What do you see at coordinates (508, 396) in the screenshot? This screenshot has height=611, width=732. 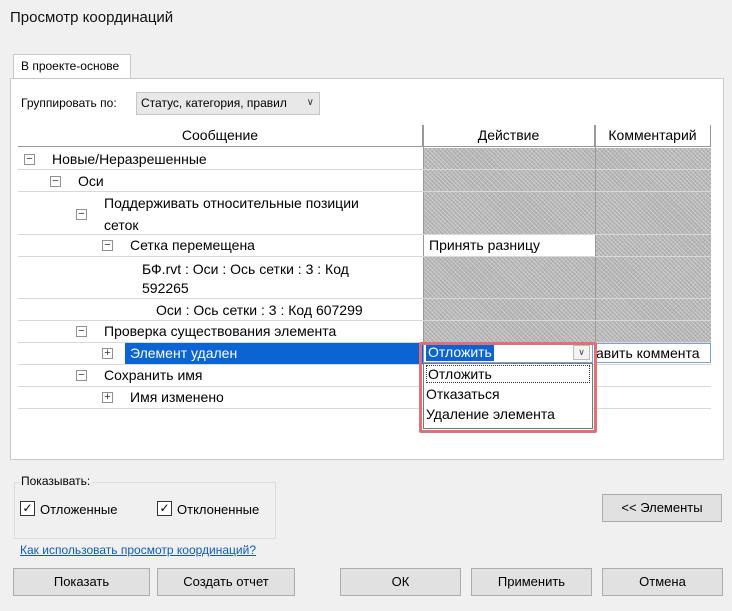 I see `action-dropdown-list: Отложить Отказаться Удаление элемента` at bounding box center [508, 396].